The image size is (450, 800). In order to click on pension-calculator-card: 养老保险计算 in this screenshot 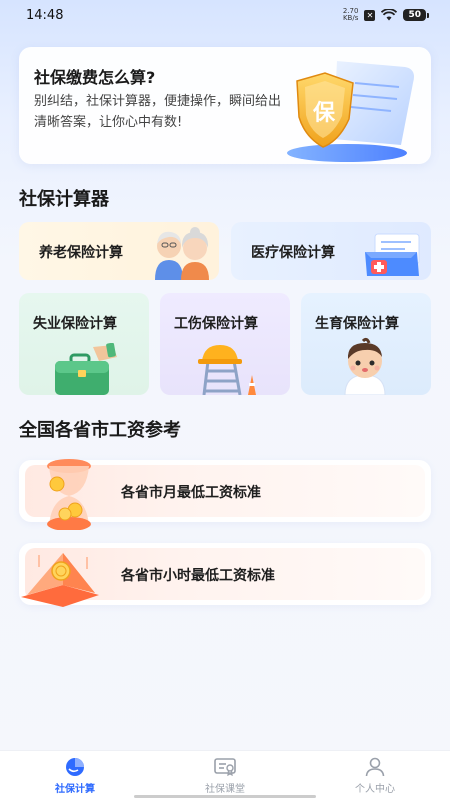, I will do `click(119, 251)`.